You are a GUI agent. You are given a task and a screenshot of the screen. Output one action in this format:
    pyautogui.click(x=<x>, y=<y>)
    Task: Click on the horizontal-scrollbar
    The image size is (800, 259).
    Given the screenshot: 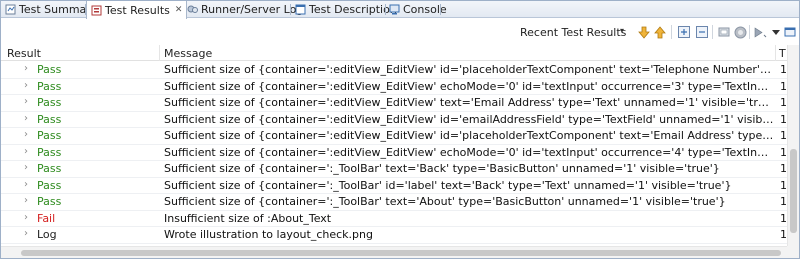 What is the action you would take?
    pyautogui.click(x=394, y=252)
    